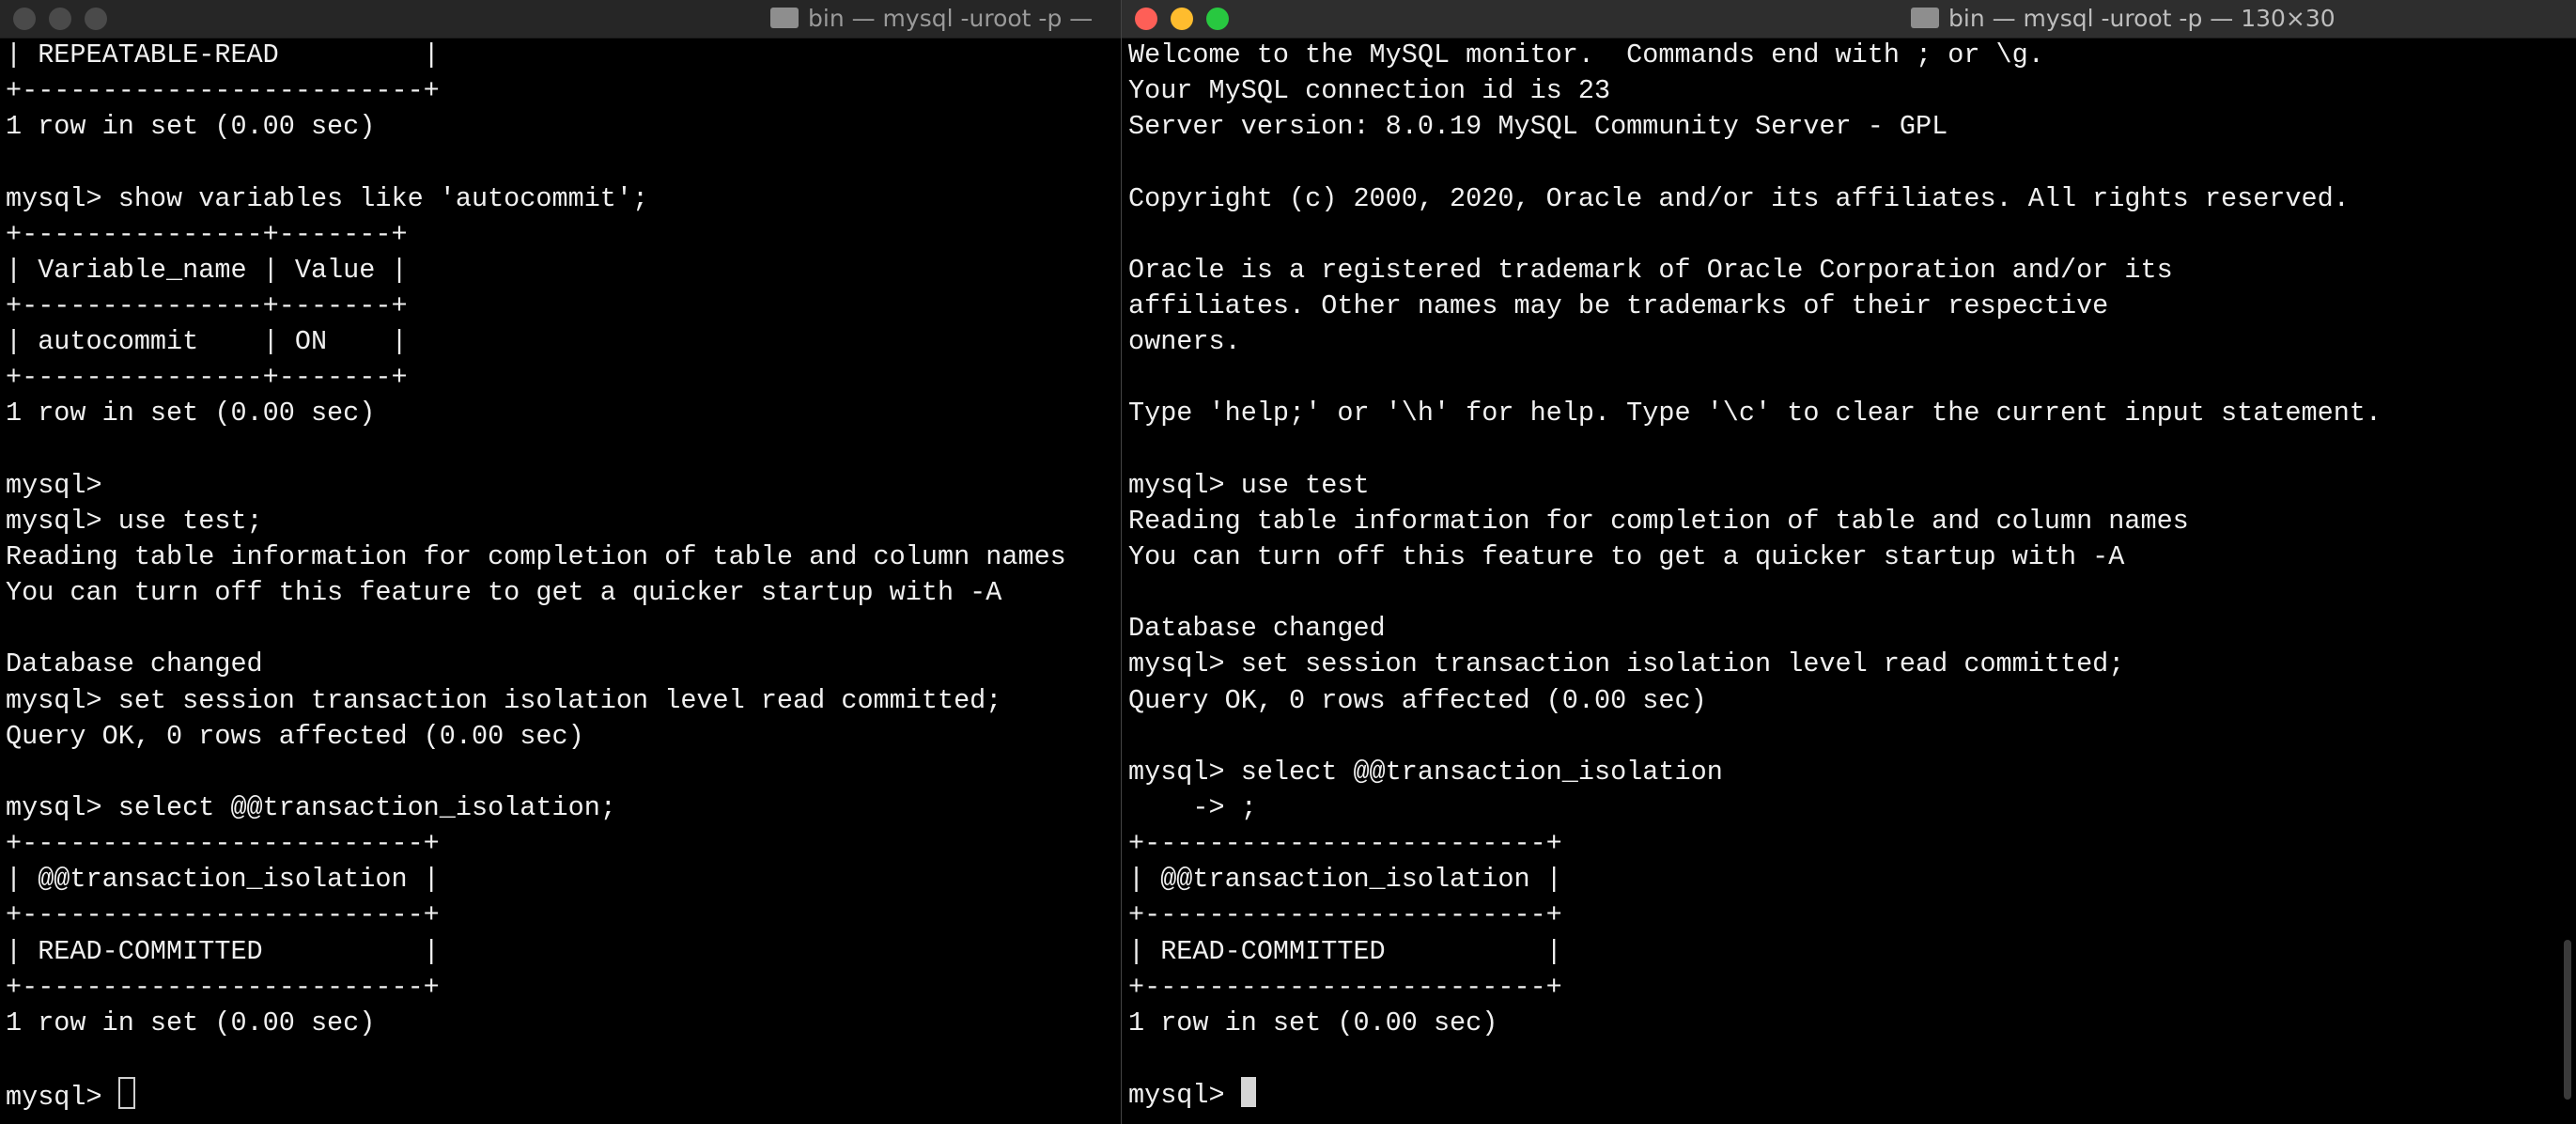 The height and width of the screenshot is (1124, 2576). I want to click on terminal-line: -> ;, so click(1193, 807).